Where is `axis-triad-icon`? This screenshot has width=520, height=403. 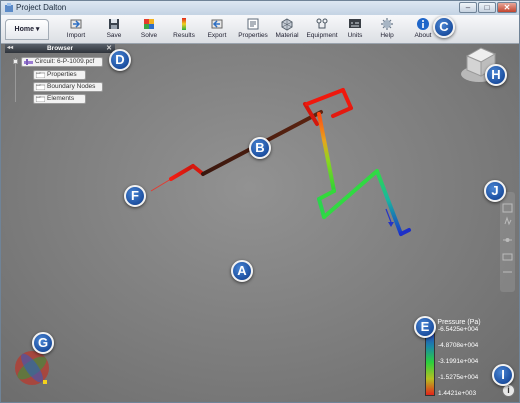
axis-triad-icon is located at coordinates (32, 368).